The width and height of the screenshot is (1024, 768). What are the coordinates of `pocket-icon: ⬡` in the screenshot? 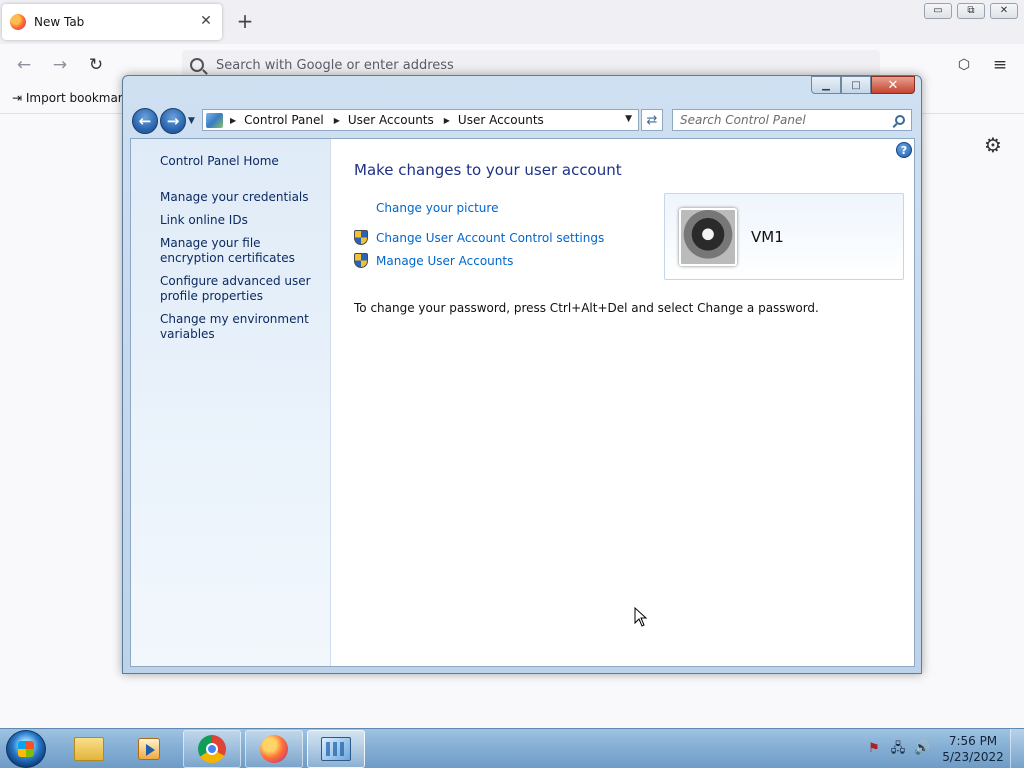 It's located at (964, 65).